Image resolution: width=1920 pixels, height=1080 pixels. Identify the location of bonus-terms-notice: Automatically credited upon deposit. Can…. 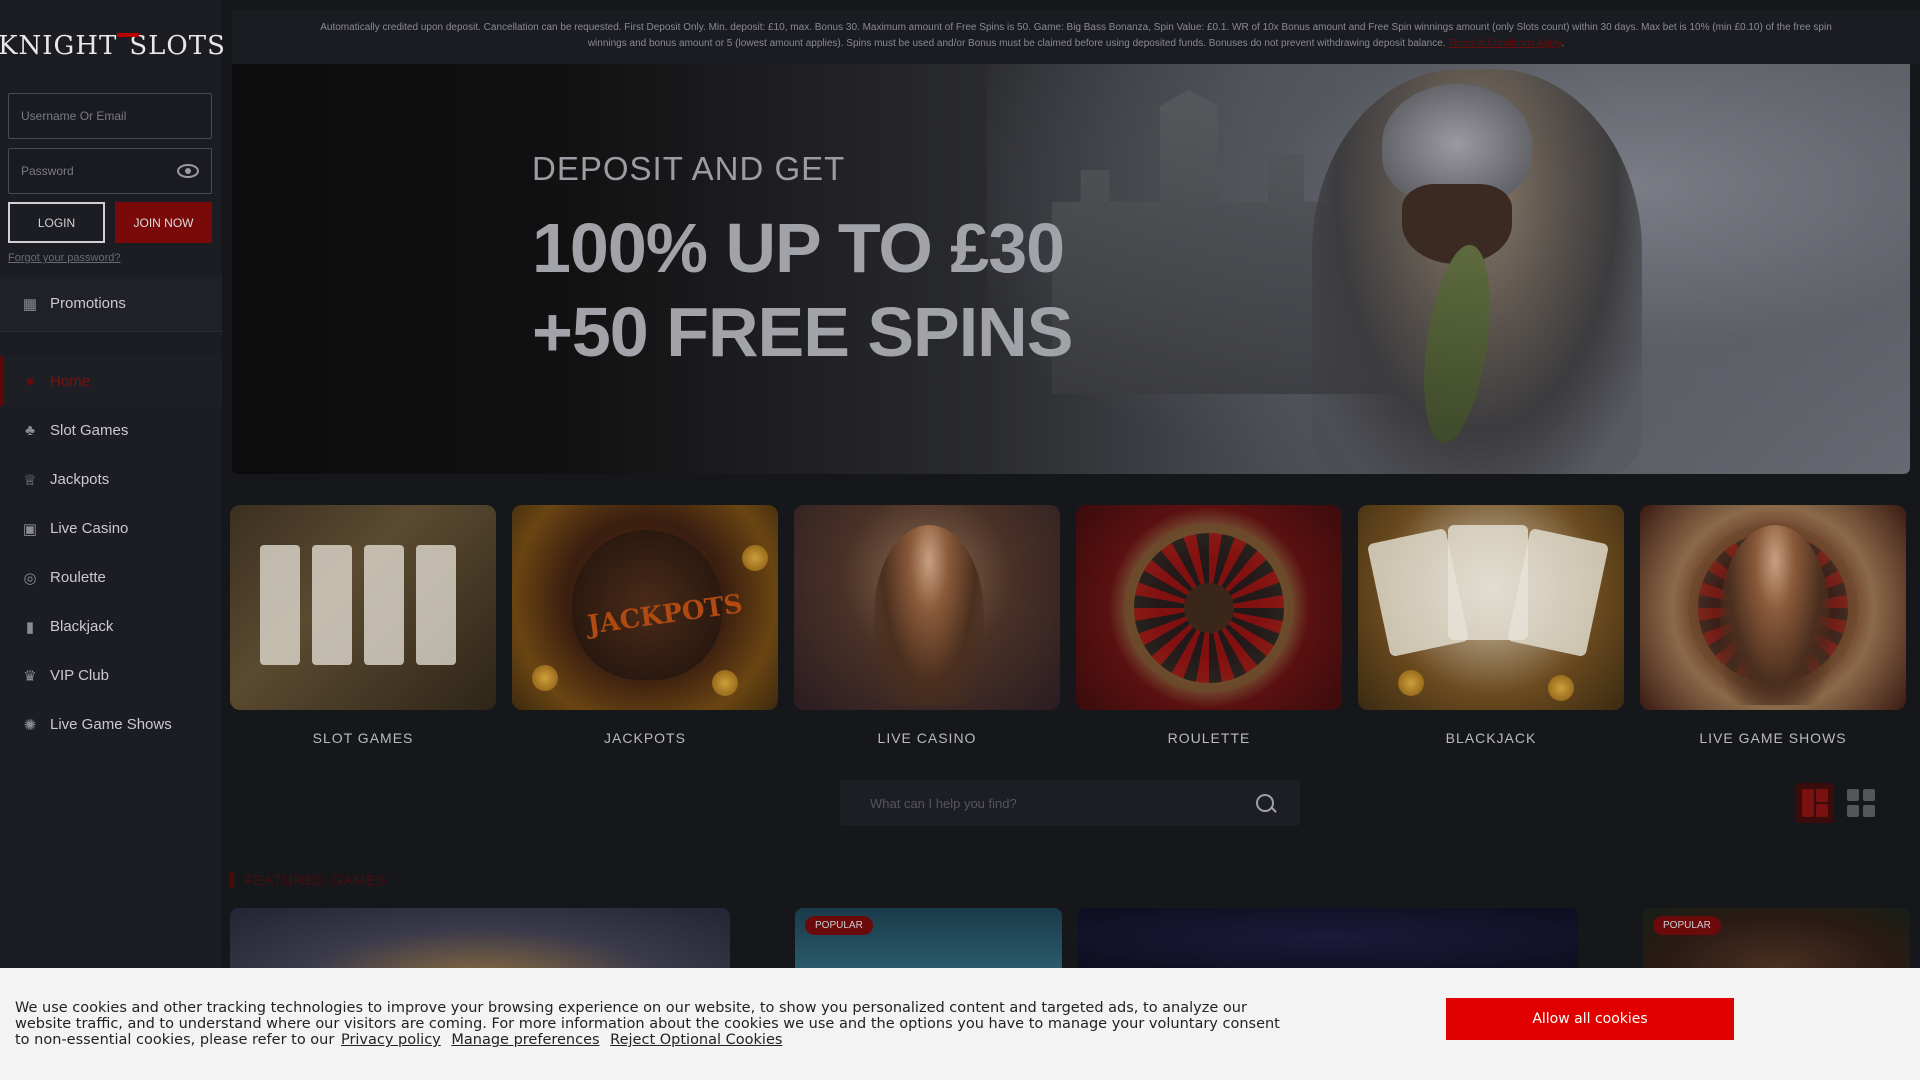
(1076, 37).